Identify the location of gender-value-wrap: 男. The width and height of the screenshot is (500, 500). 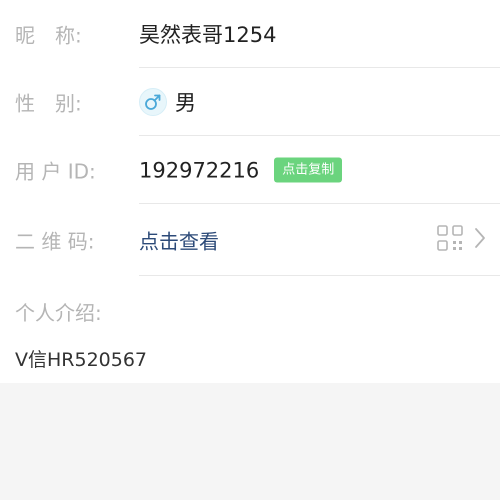
(167, 102).